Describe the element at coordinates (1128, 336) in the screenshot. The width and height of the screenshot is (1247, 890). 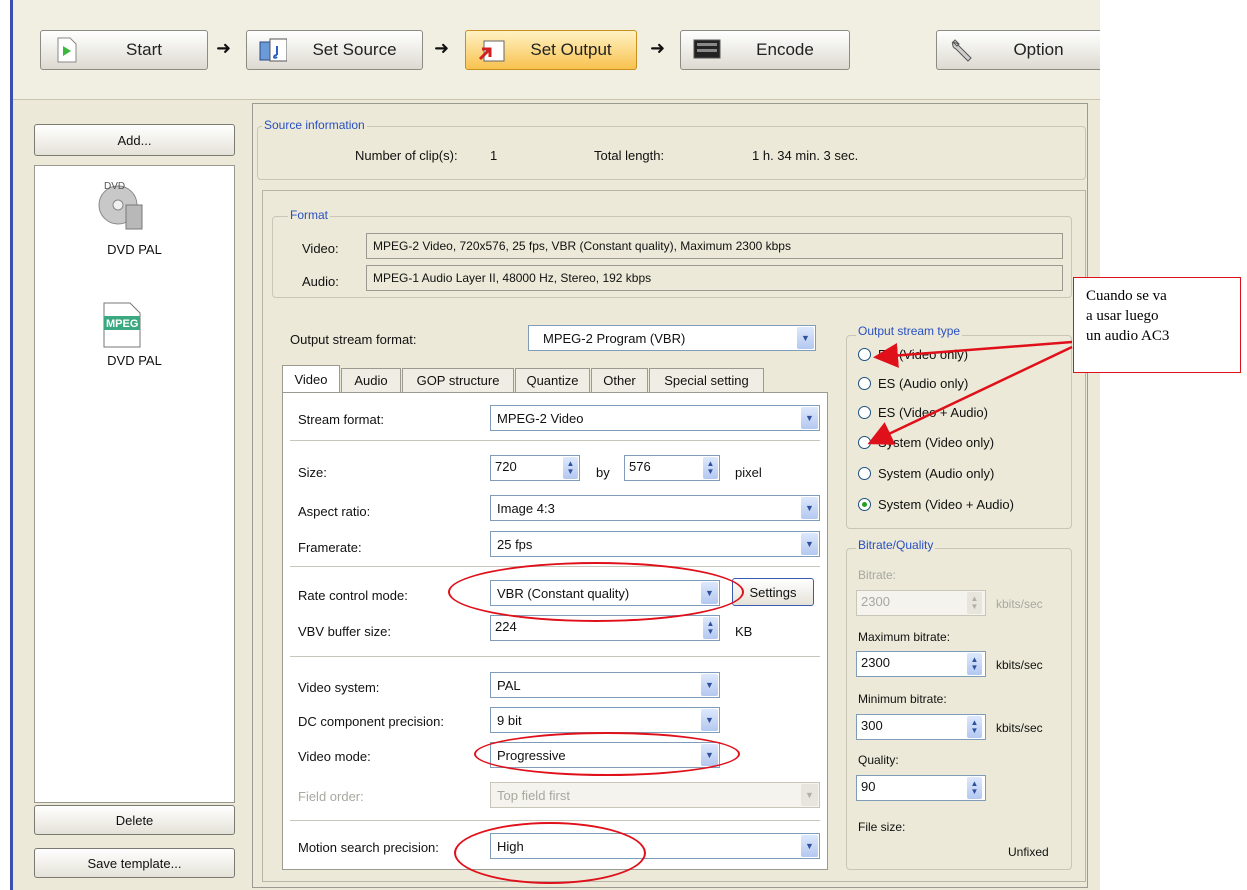
I see `annotation-line: un audio AC3` at that location.